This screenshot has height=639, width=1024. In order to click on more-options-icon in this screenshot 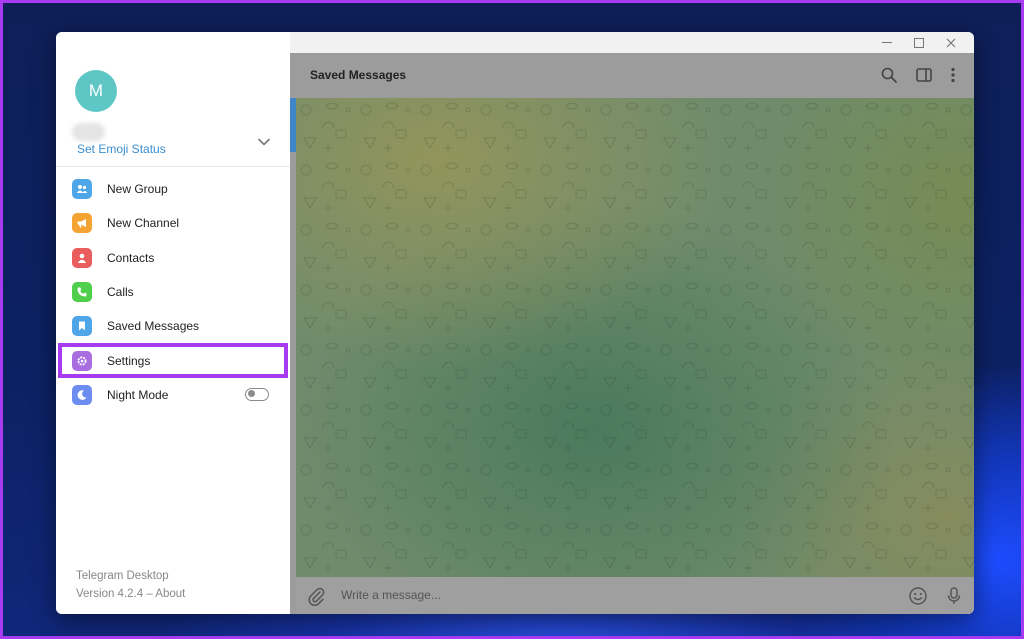, I will do `click(953, 75)`.